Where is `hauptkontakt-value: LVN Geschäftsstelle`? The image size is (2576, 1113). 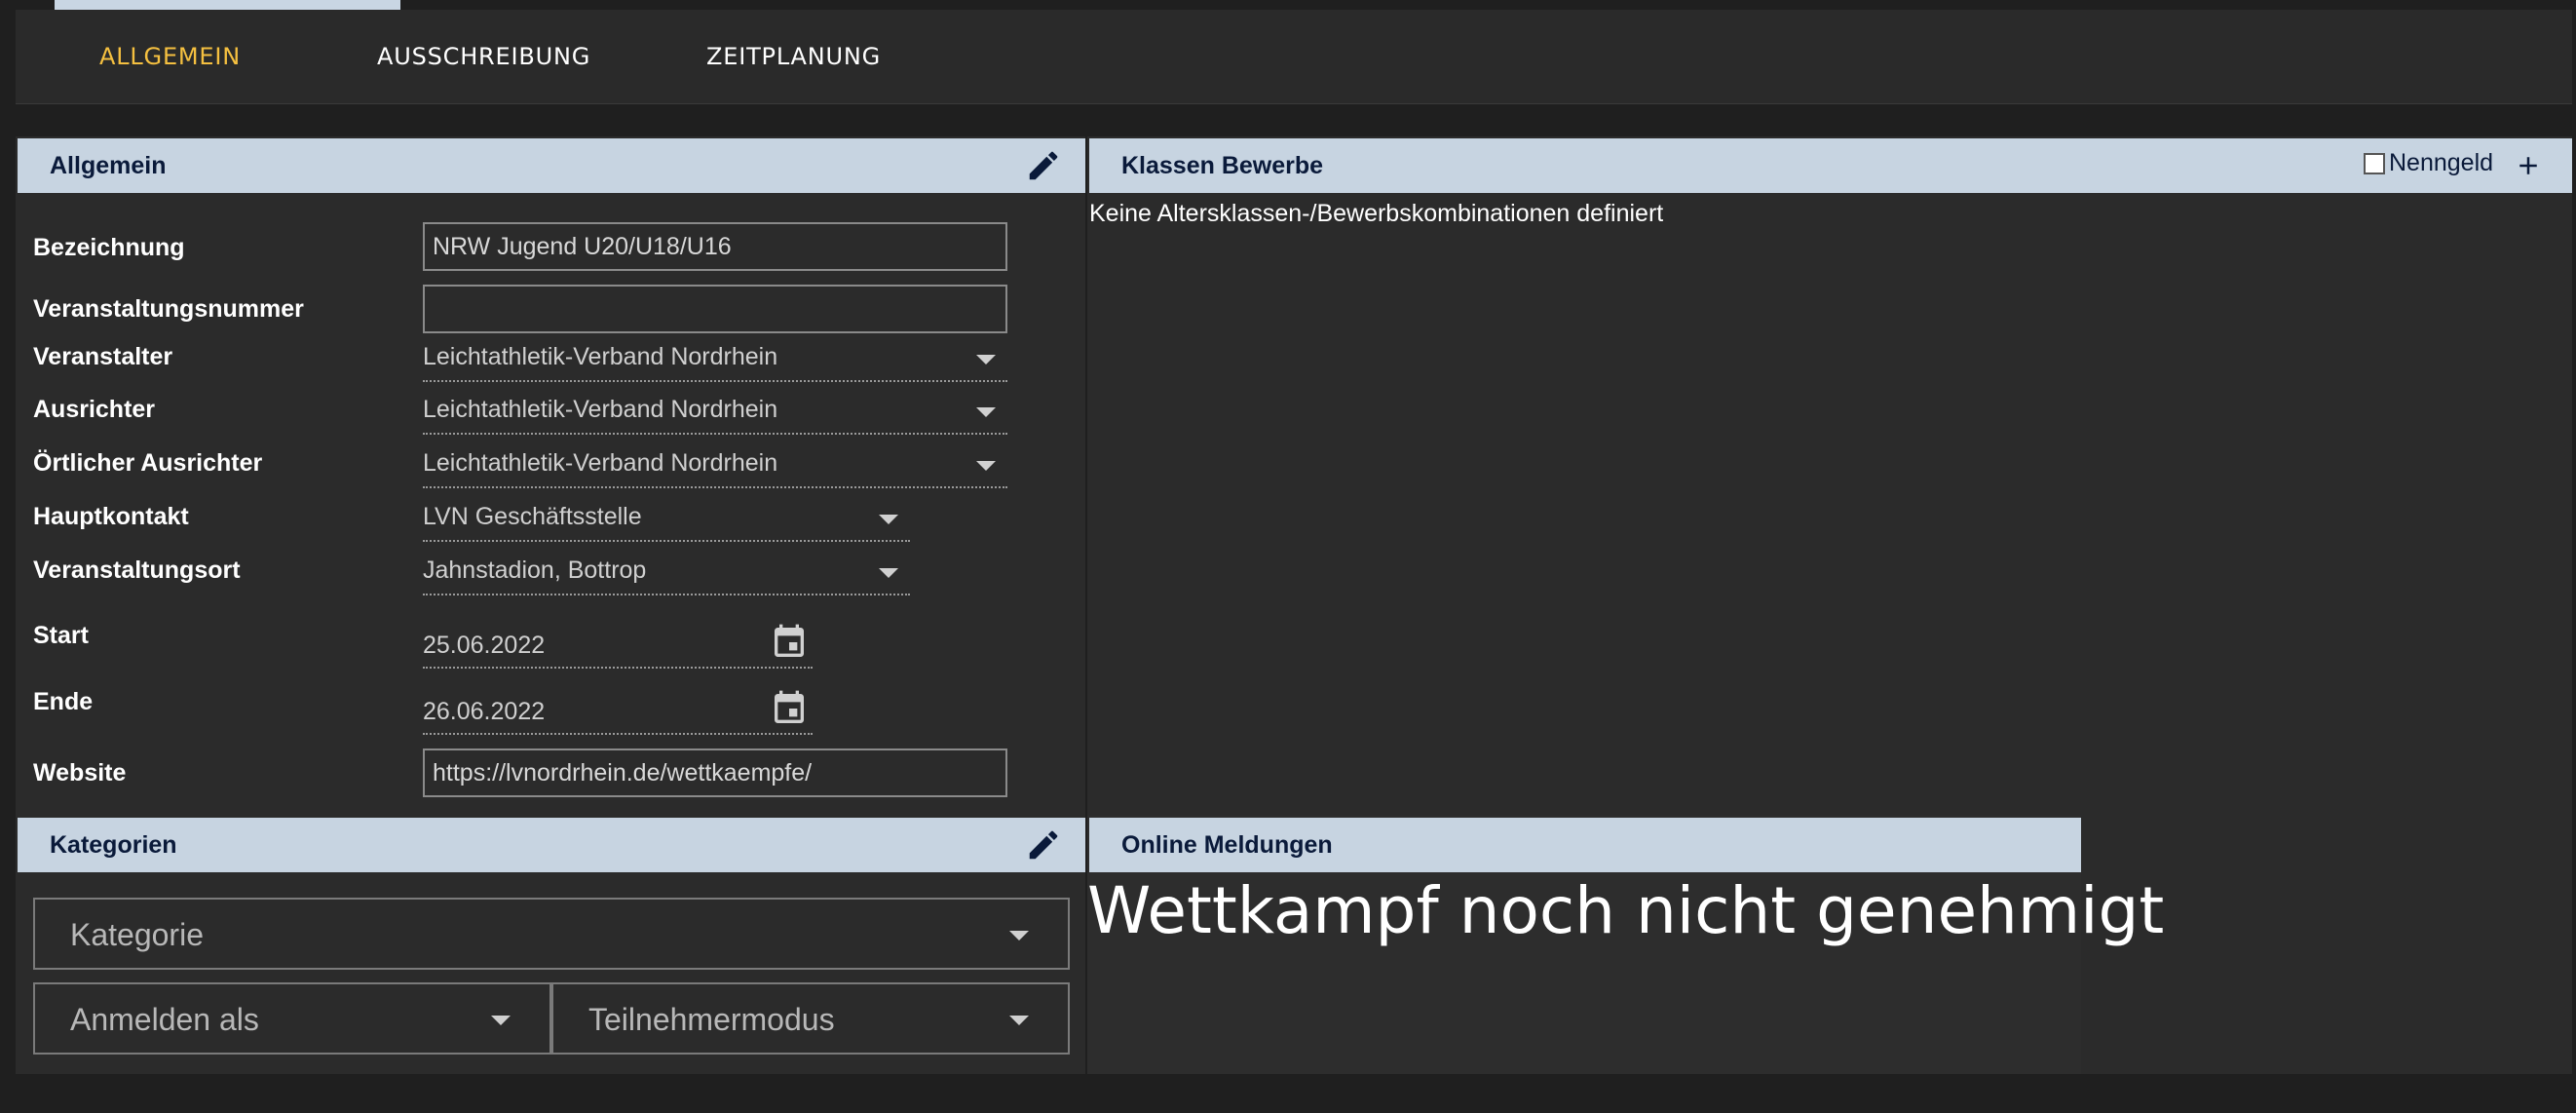
hauptkontakt-value: LVN Geschäftsstelle is located at coordinates (532, 516).